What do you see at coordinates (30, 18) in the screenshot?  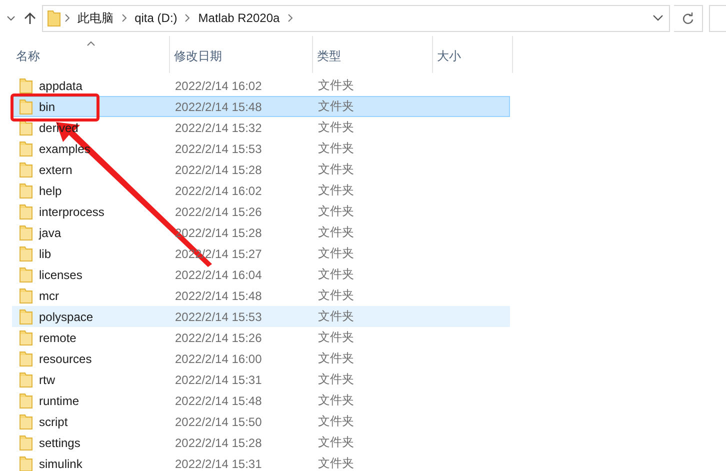 I see `arrow-up-icon` at bounding box center [30, 18].